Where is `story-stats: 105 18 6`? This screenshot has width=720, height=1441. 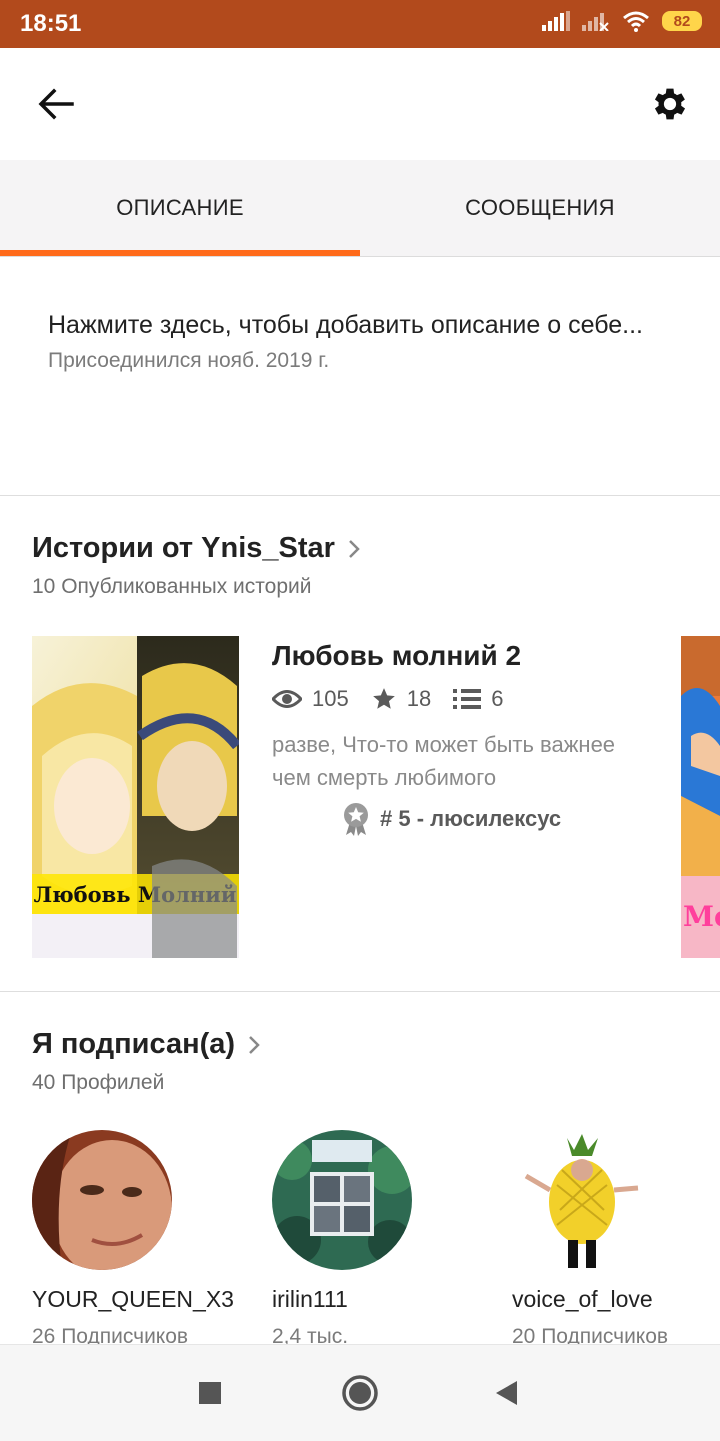 story-stats: 105 18 6 is located at coordinates (387, 699).